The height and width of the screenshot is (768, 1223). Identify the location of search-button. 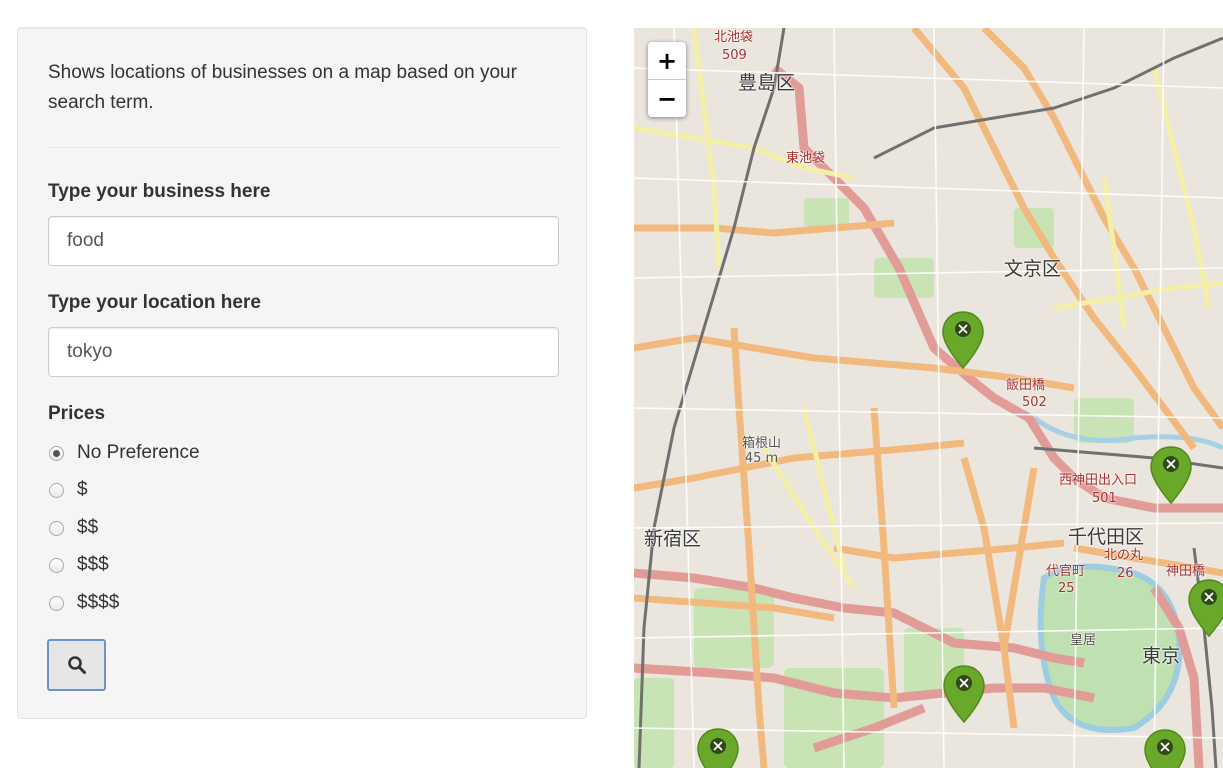
(76, 665).